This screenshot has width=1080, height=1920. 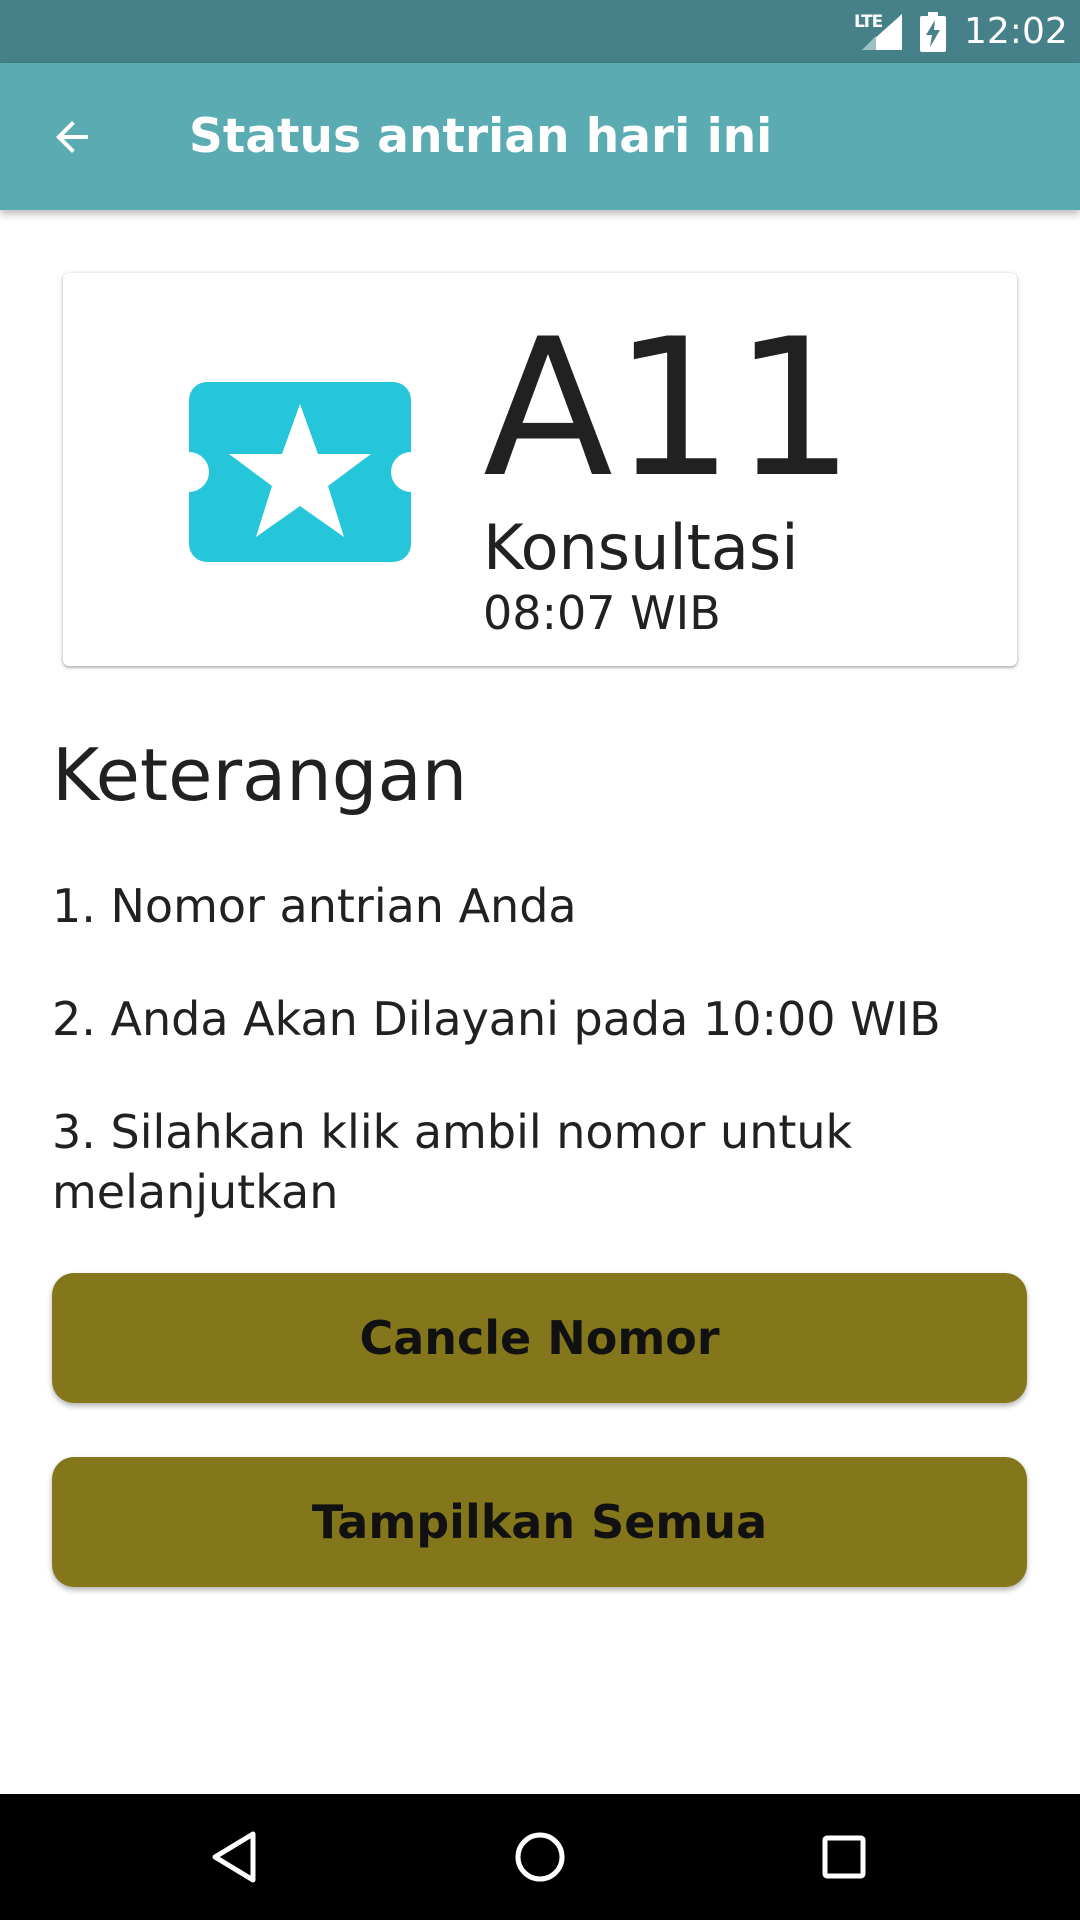 I want to click on clock: 12:02, so click(x=1016, y=31).